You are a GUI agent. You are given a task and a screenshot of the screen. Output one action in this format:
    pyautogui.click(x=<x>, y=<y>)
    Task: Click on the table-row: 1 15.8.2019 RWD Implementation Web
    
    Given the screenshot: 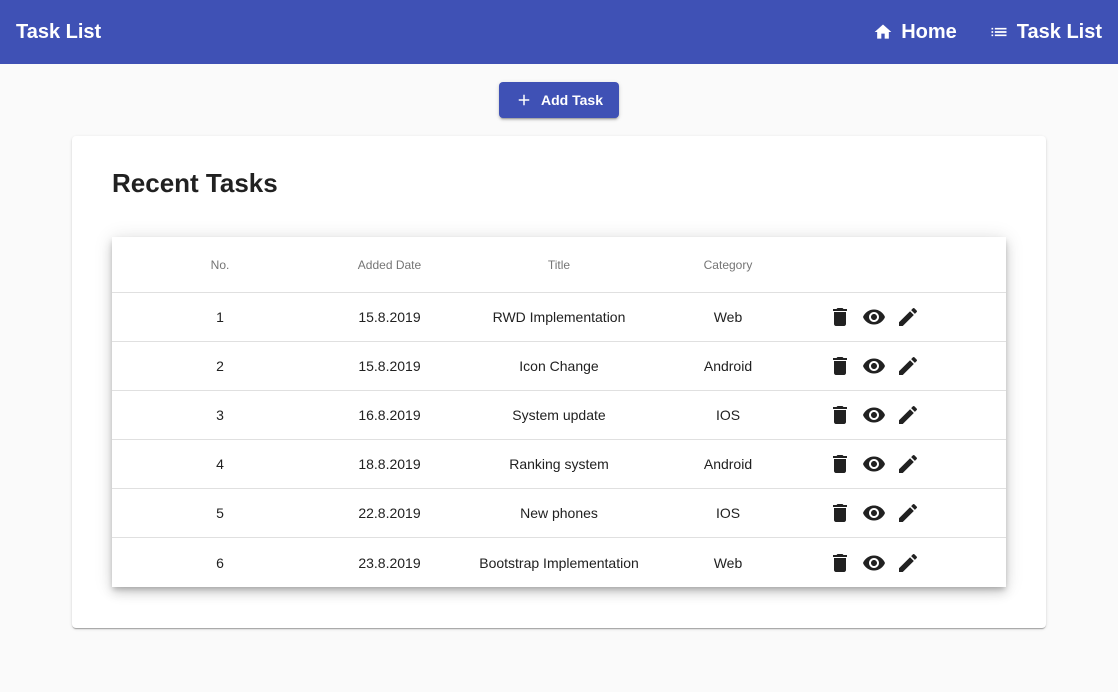 What is the action you would take?
    pyautogui.click(x=559, y=317)
    